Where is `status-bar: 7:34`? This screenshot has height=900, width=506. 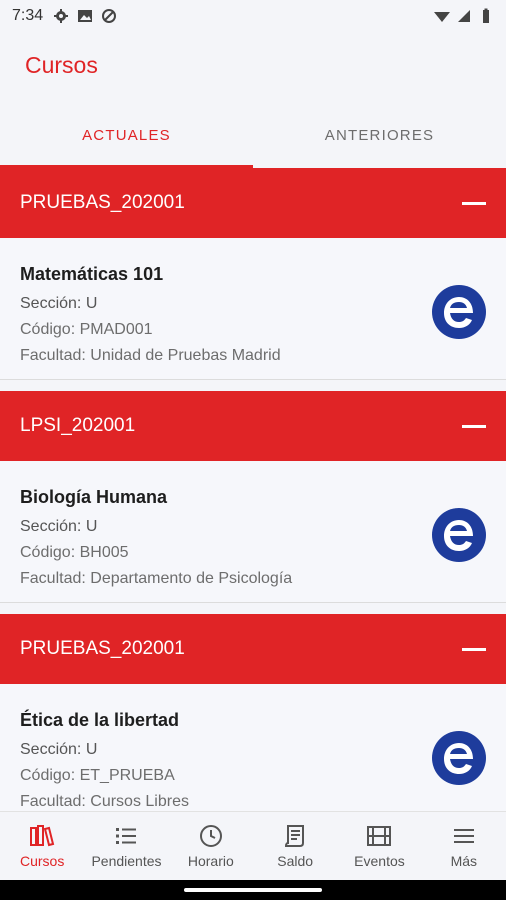
status-bar: 7:34 is located at coordinates (253, 16).